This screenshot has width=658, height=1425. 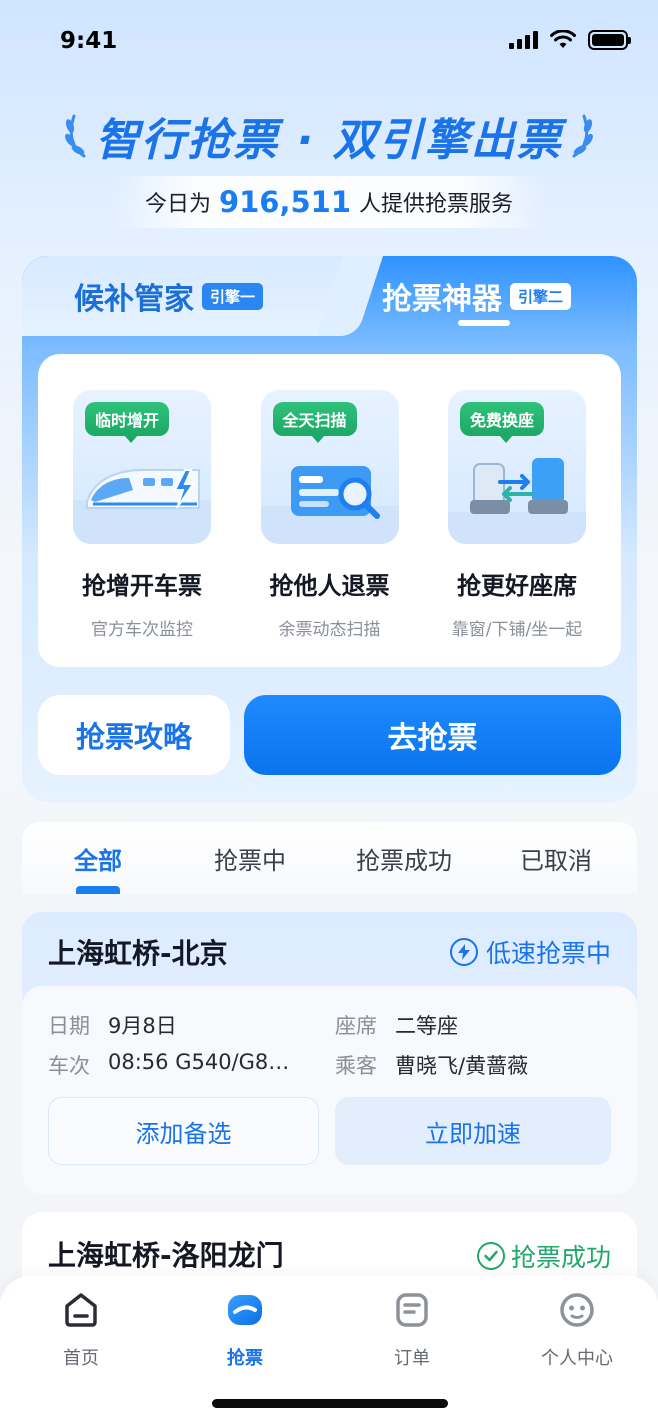 I want to click on nav-orders: 订单, so click(x=412, y=1330).